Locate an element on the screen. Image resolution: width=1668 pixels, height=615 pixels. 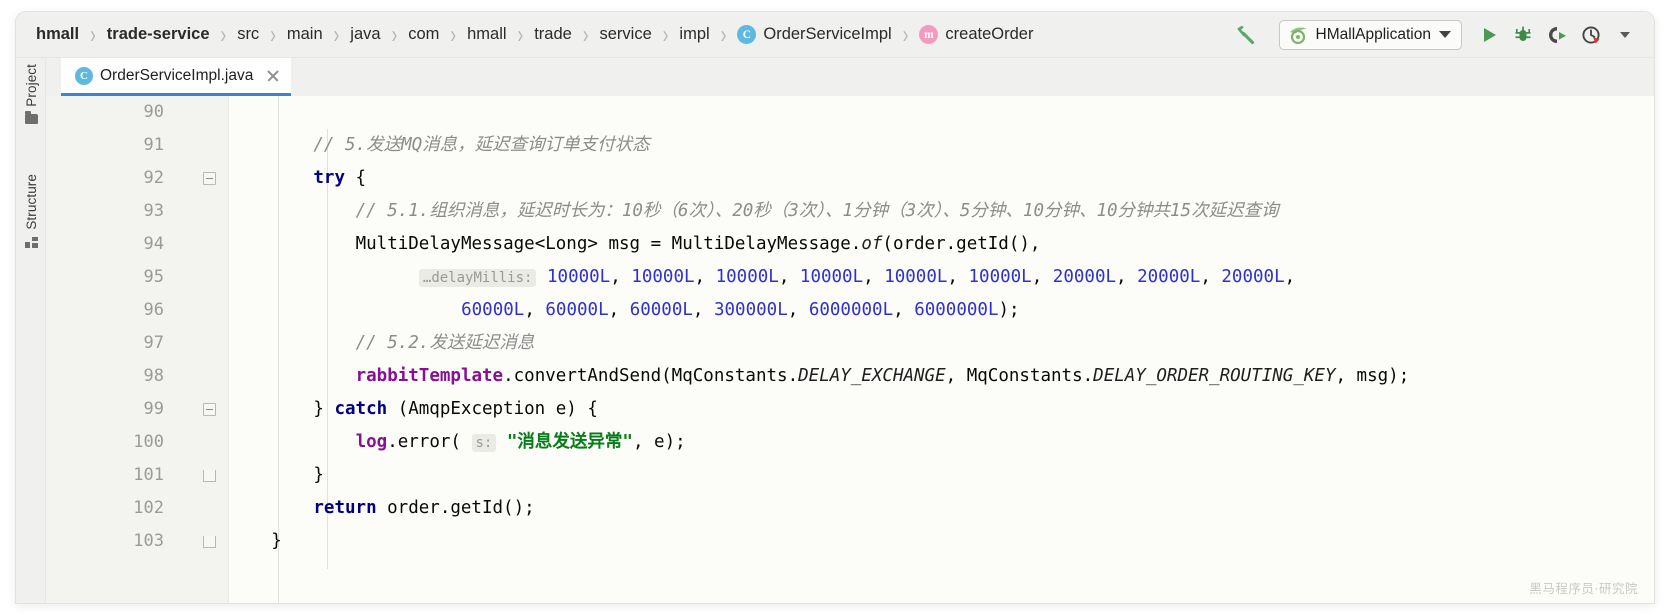
code-token-cmt: // 5.2.发送延迟消息 is located at coordinates (445, 343).